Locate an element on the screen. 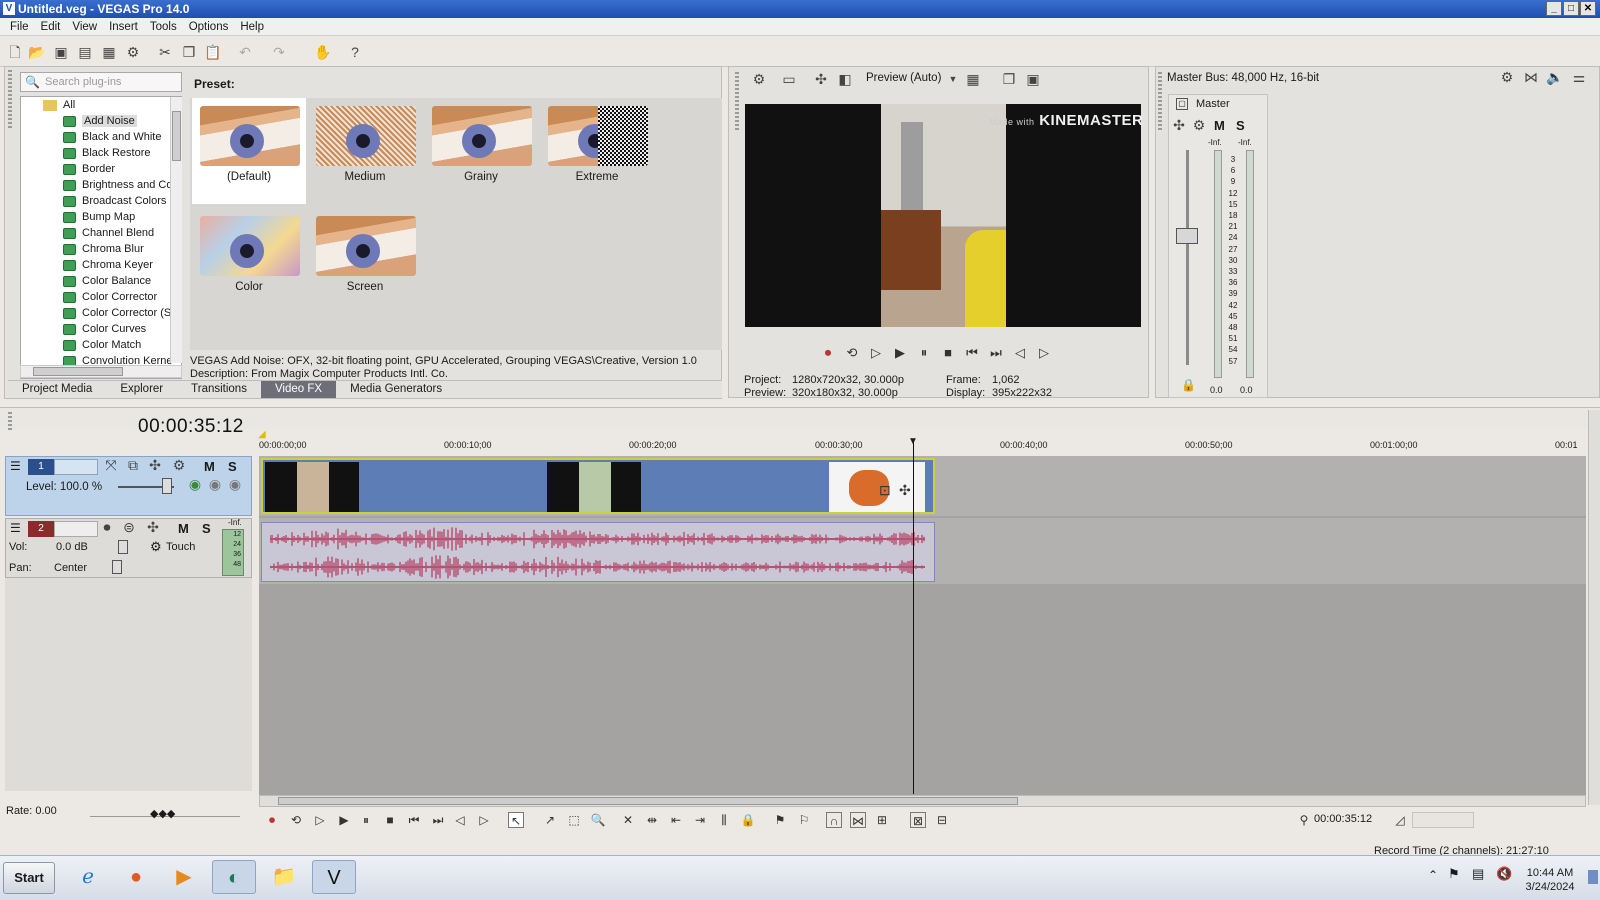  save-icon: ▣ is located at coordinates (61, 52).